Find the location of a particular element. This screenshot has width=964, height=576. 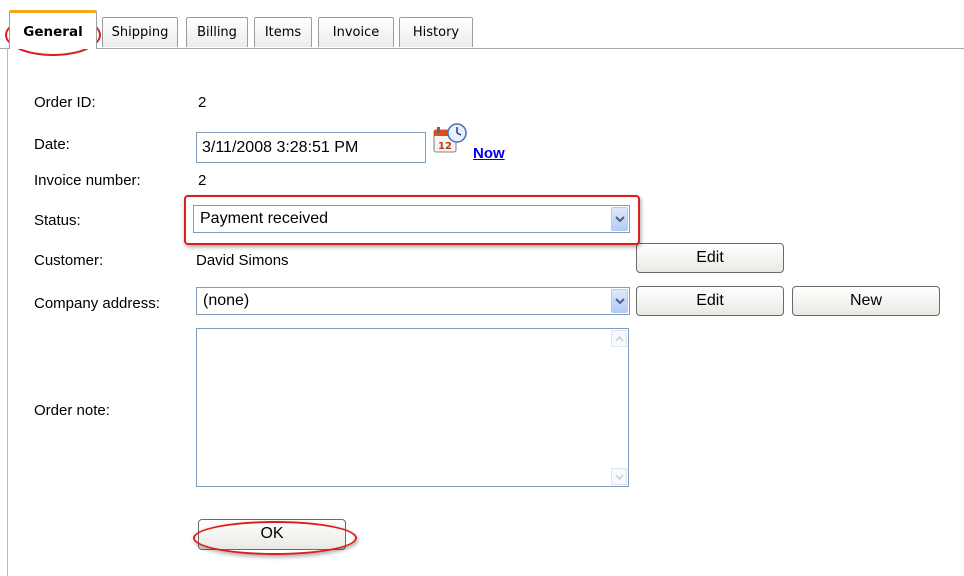

panel-left-border is located at coordinates (7, 312).